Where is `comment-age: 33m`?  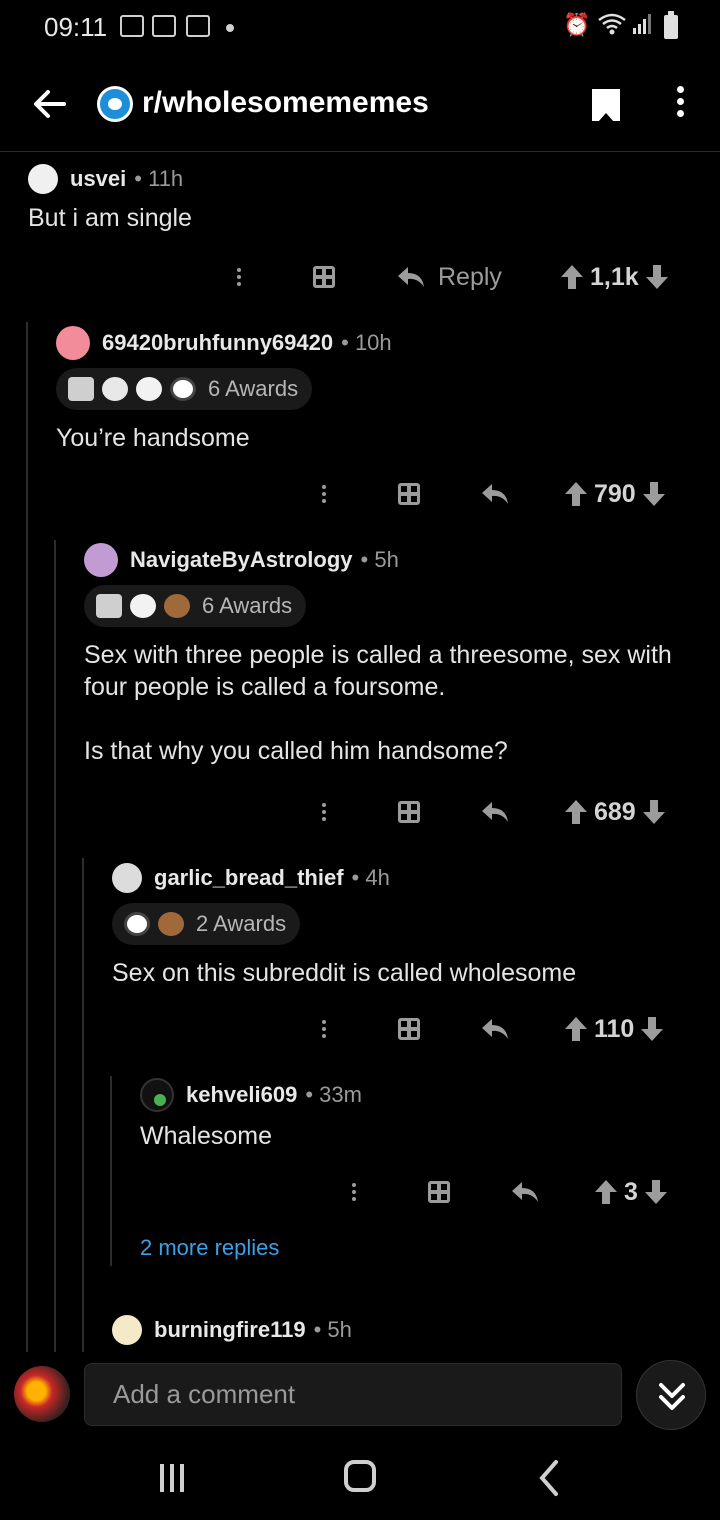
comment-age: 33m is located at coordinates (340, 1094).